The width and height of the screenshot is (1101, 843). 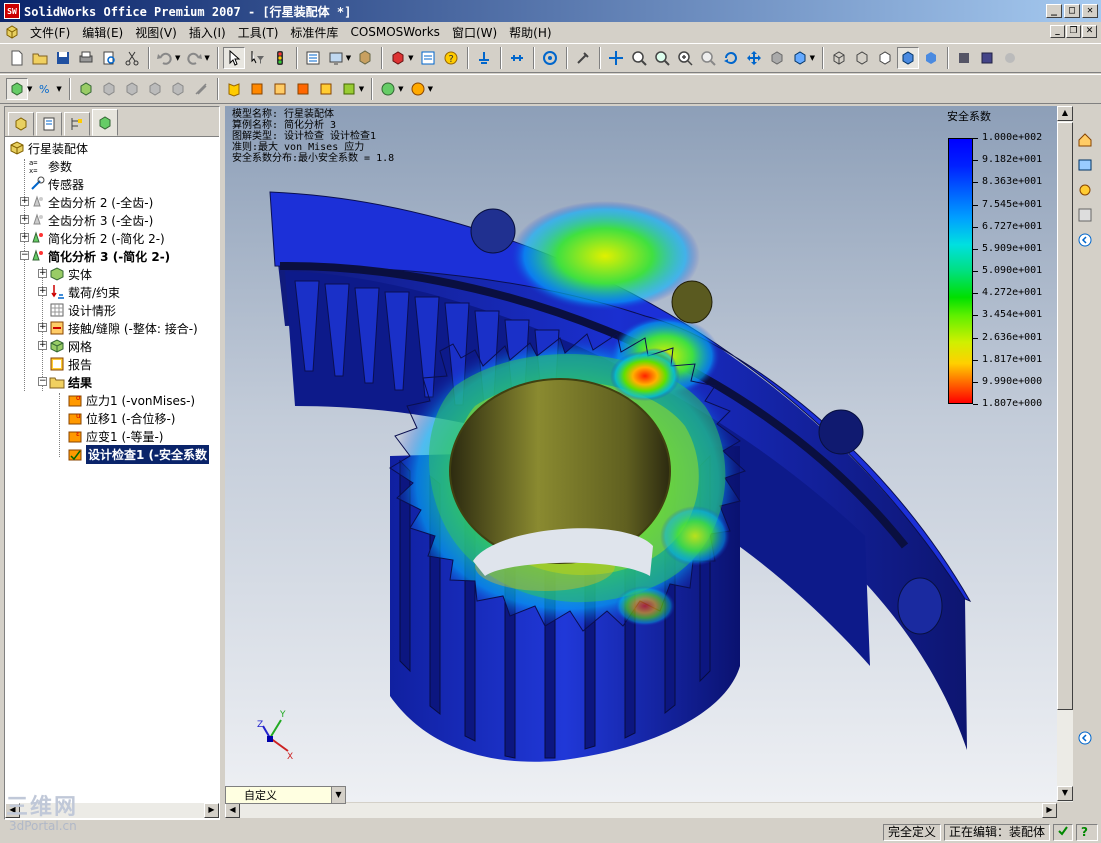 What do you see at coordinates (303, 89) in the screenshot?
I see `animate-icon` at bounding box center [303, 89].